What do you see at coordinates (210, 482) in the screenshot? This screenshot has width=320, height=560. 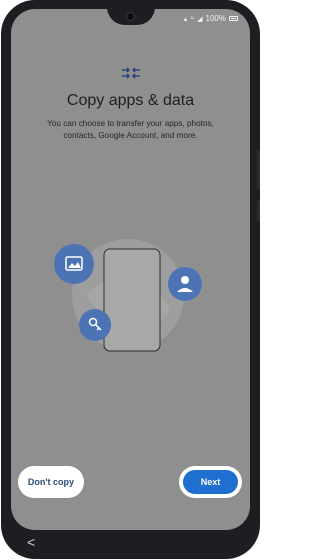 I see `next-button: Next` at bounding box center [210, 482].